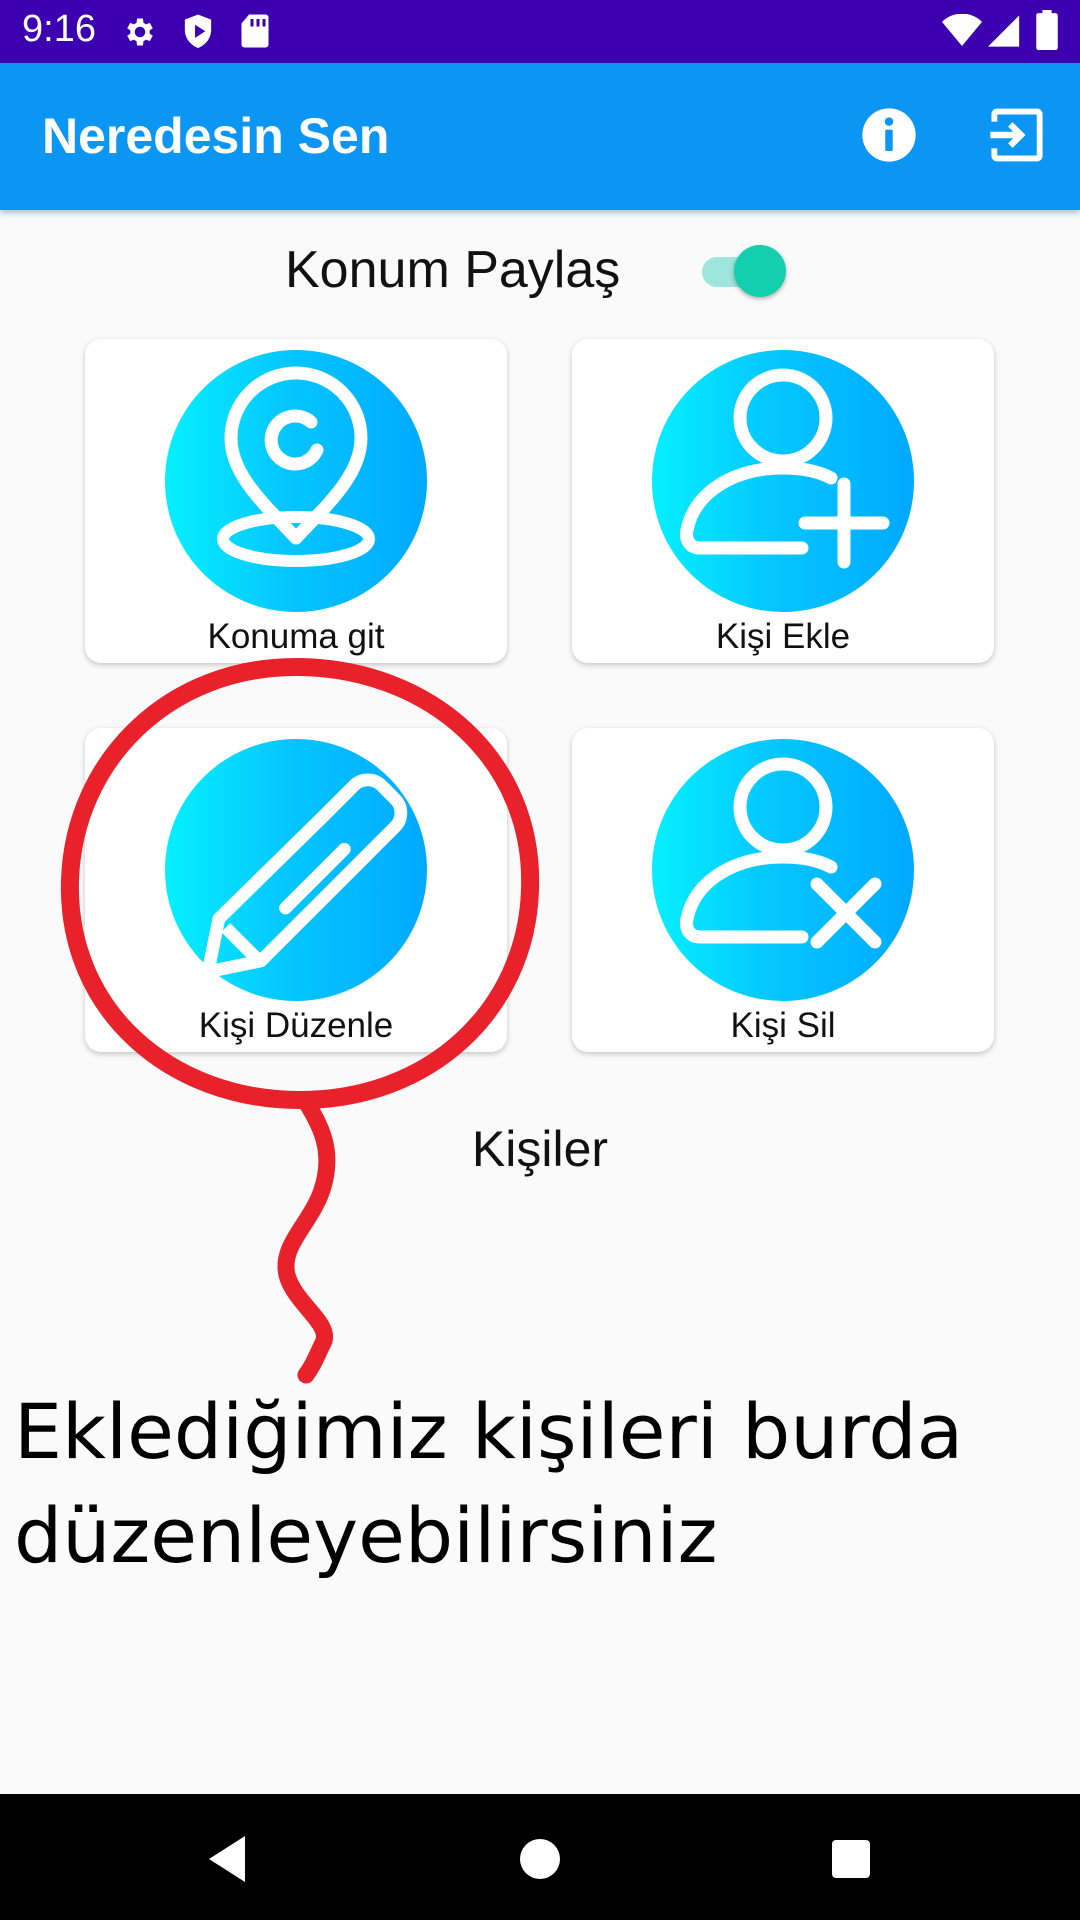 This screenshot has width=1080, height=1920. What do you see at coordinates (230, 1859) in the screenshot?
I see `back-icon` at bounding box center [230, 1859].